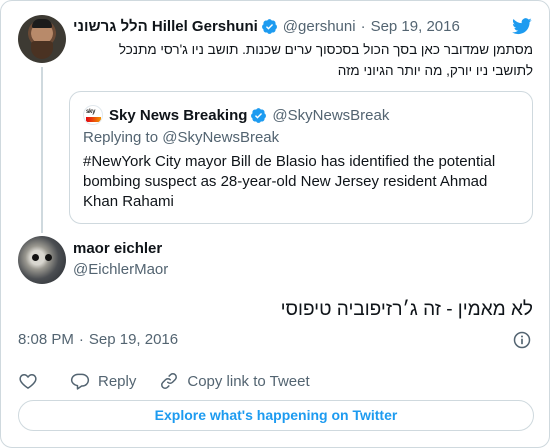 The image size is (550, 448). I want to click on author-handle: @gershuni, so click(319, 26).